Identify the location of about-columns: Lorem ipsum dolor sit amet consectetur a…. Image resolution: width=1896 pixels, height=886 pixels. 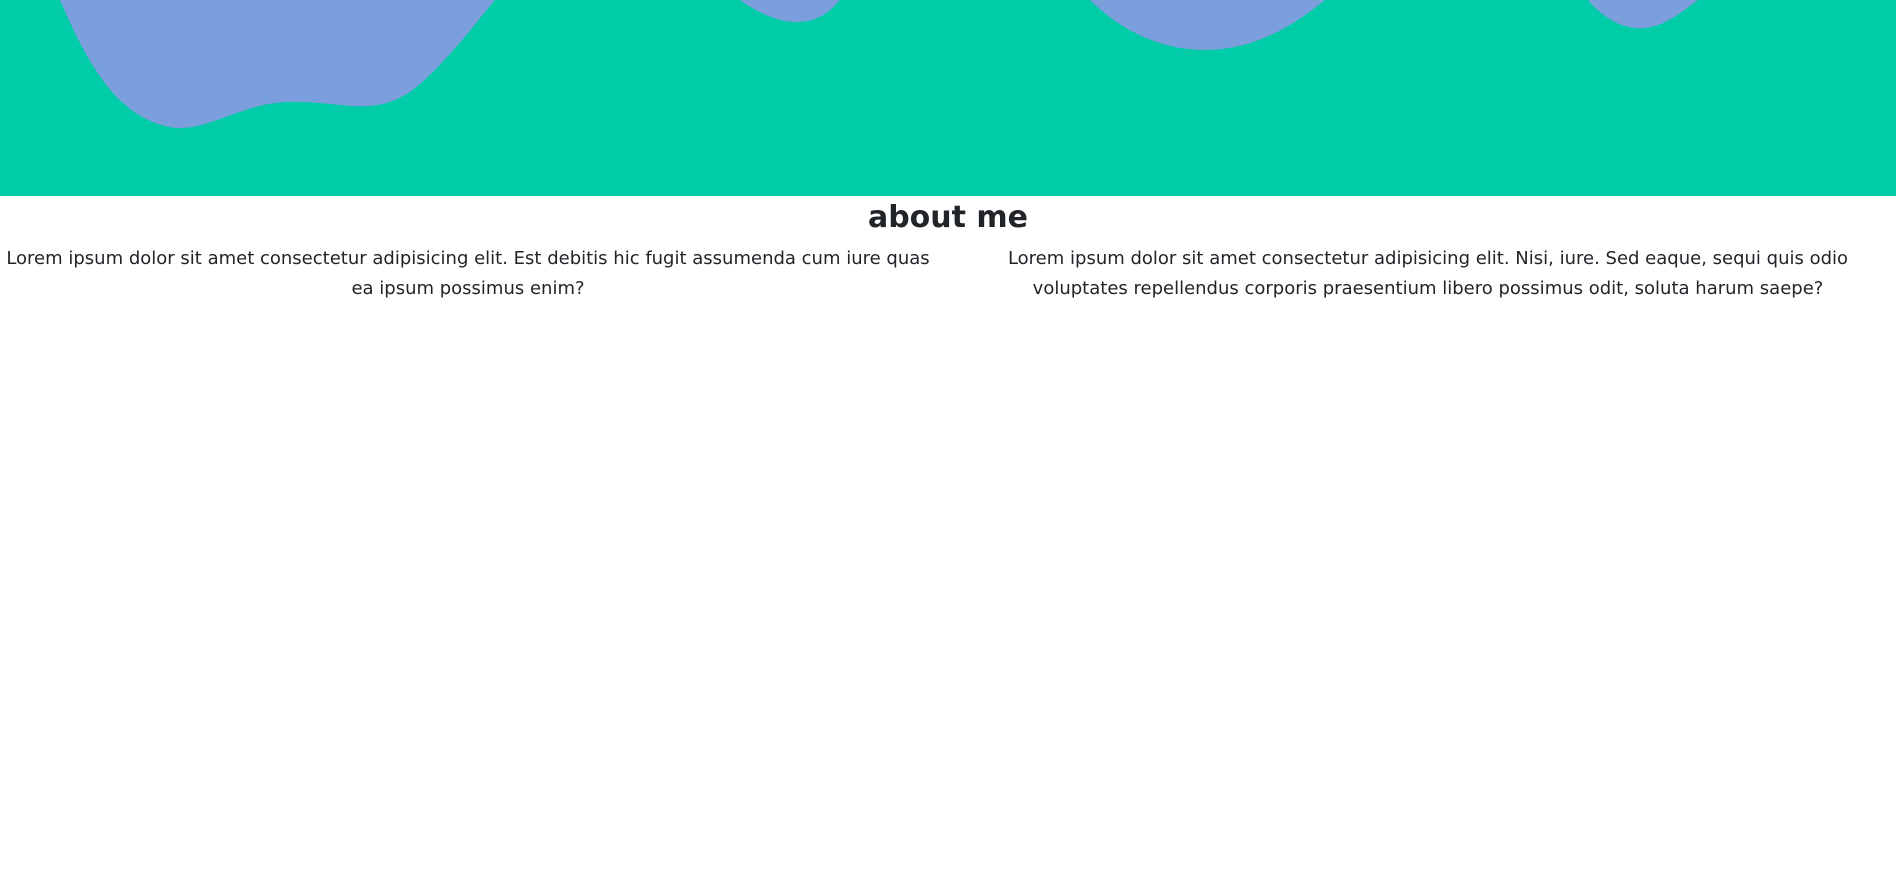
(948, 274).